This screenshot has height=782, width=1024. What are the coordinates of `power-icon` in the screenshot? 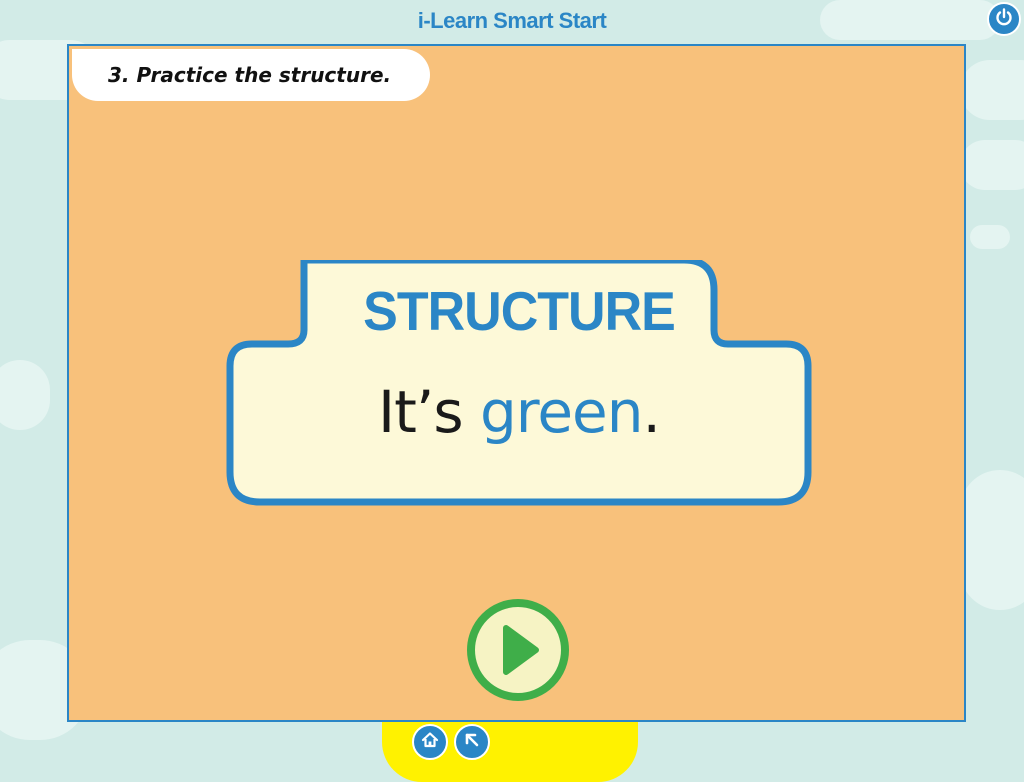 It's located at (1004, 19).